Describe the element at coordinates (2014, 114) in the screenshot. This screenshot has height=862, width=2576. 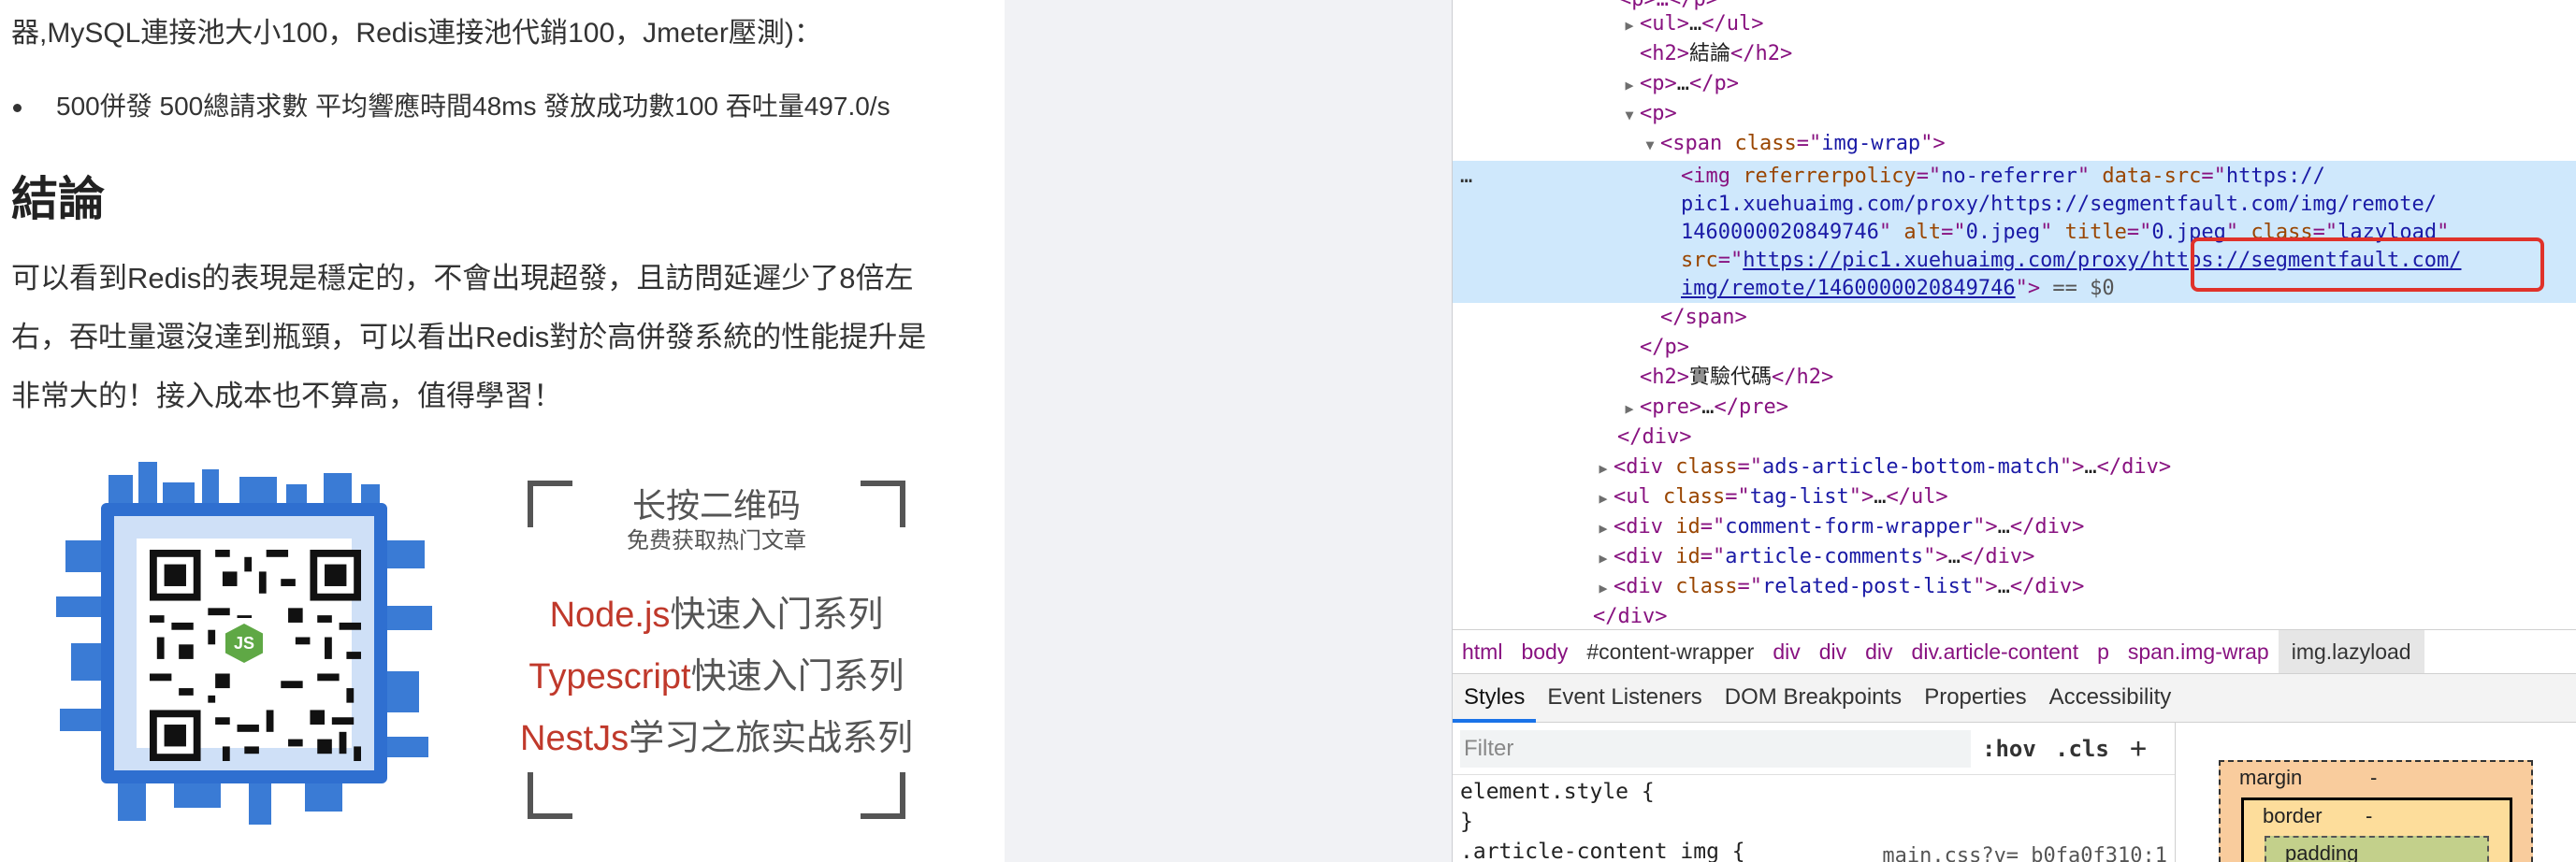
I see `dom-node-p-expanded: ▼ <p>` at that location.